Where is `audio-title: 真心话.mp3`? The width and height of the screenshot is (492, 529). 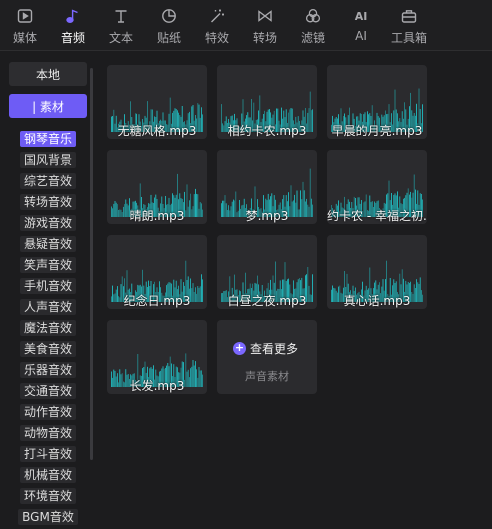
audio-title: 真心话.mp3 is located at coordinates (377, 301).